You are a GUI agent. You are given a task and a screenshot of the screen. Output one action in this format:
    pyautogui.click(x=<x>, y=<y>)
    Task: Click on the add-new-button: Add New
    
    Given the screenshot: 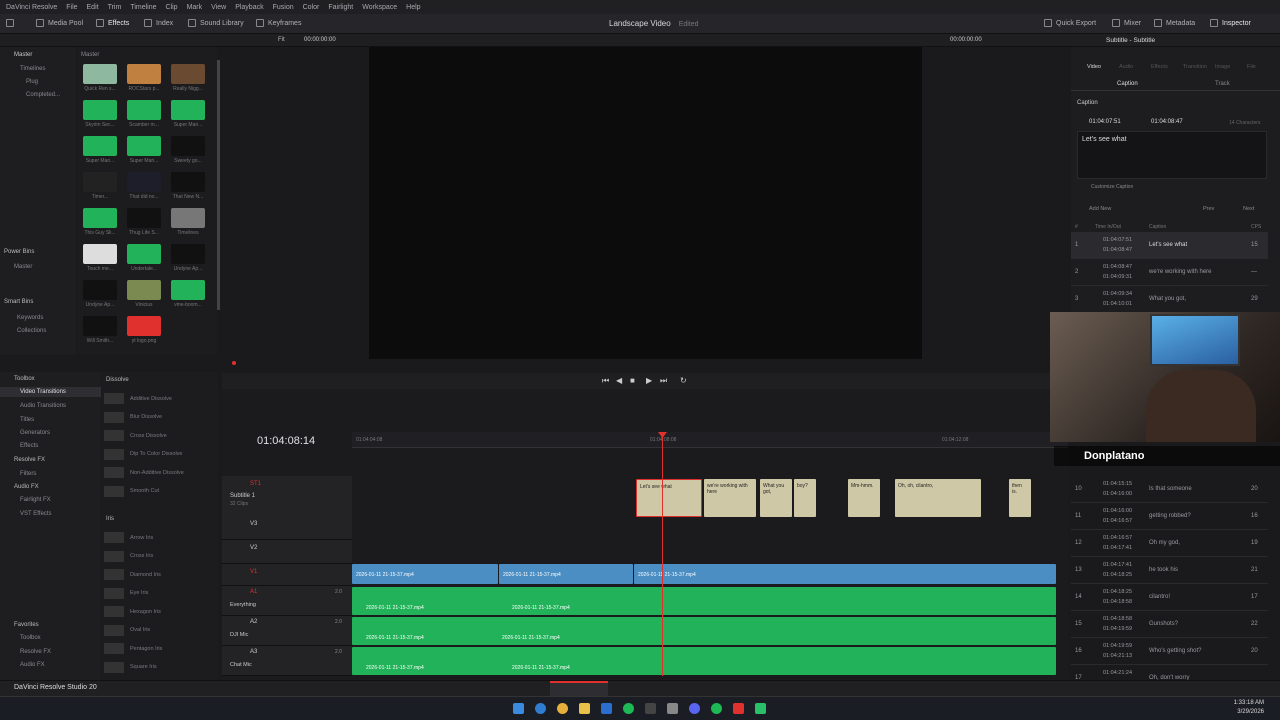 What is the action you would take?
    pyautogui.click(x=1100, y=209)
    